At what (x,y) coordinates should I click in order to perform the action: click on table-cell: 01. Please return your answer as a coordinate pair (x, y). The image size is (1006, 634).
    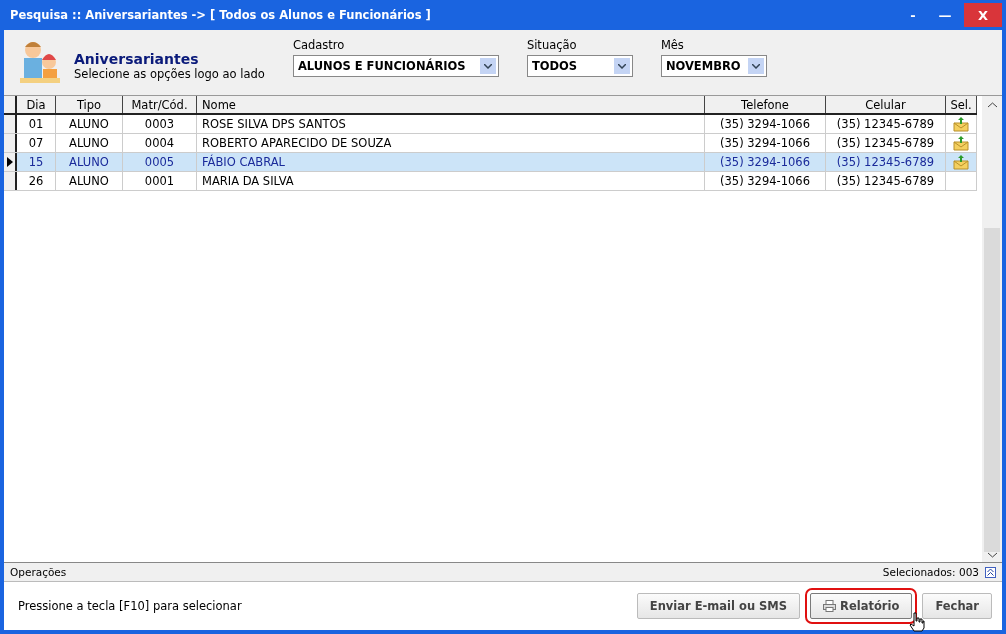
    Looking at the image, I should click on (36, 124).